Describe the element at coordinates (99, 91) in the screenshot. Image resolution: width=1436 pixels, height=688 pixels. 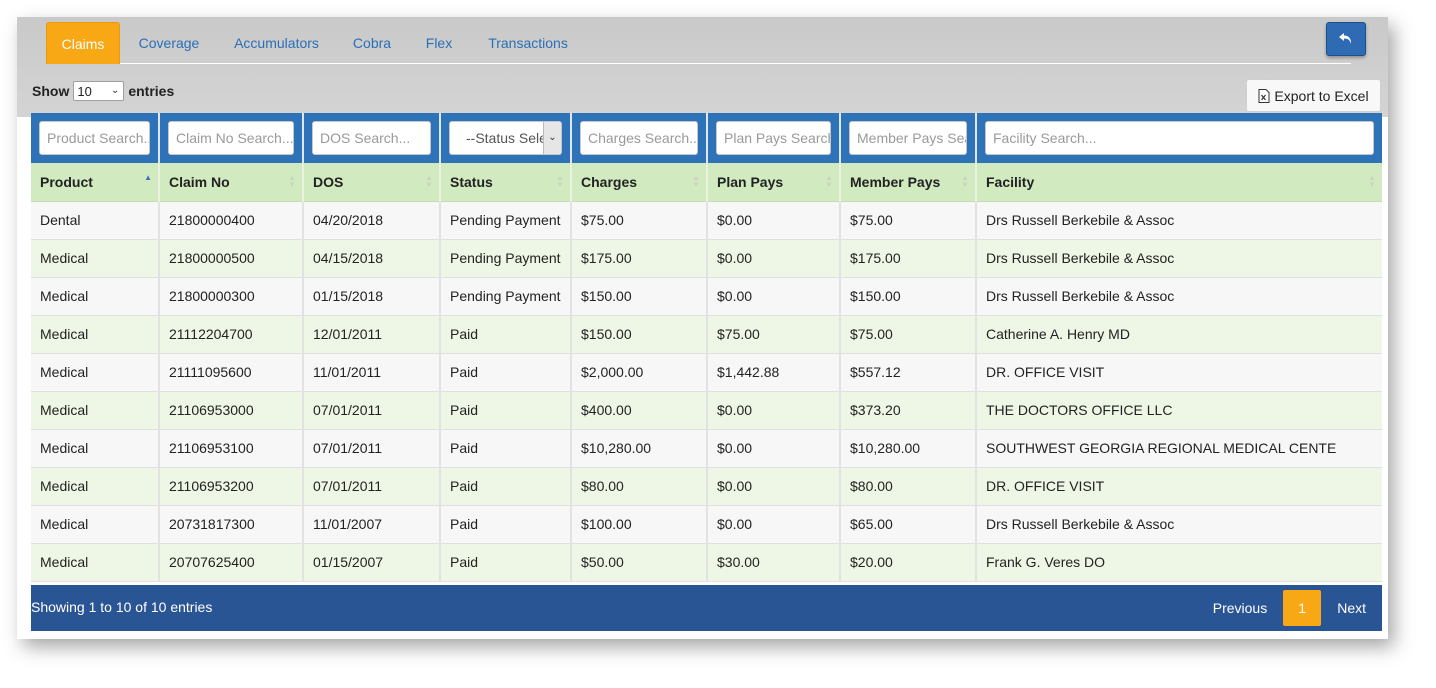
I see `entries-select: 10 ⌄` at that location.